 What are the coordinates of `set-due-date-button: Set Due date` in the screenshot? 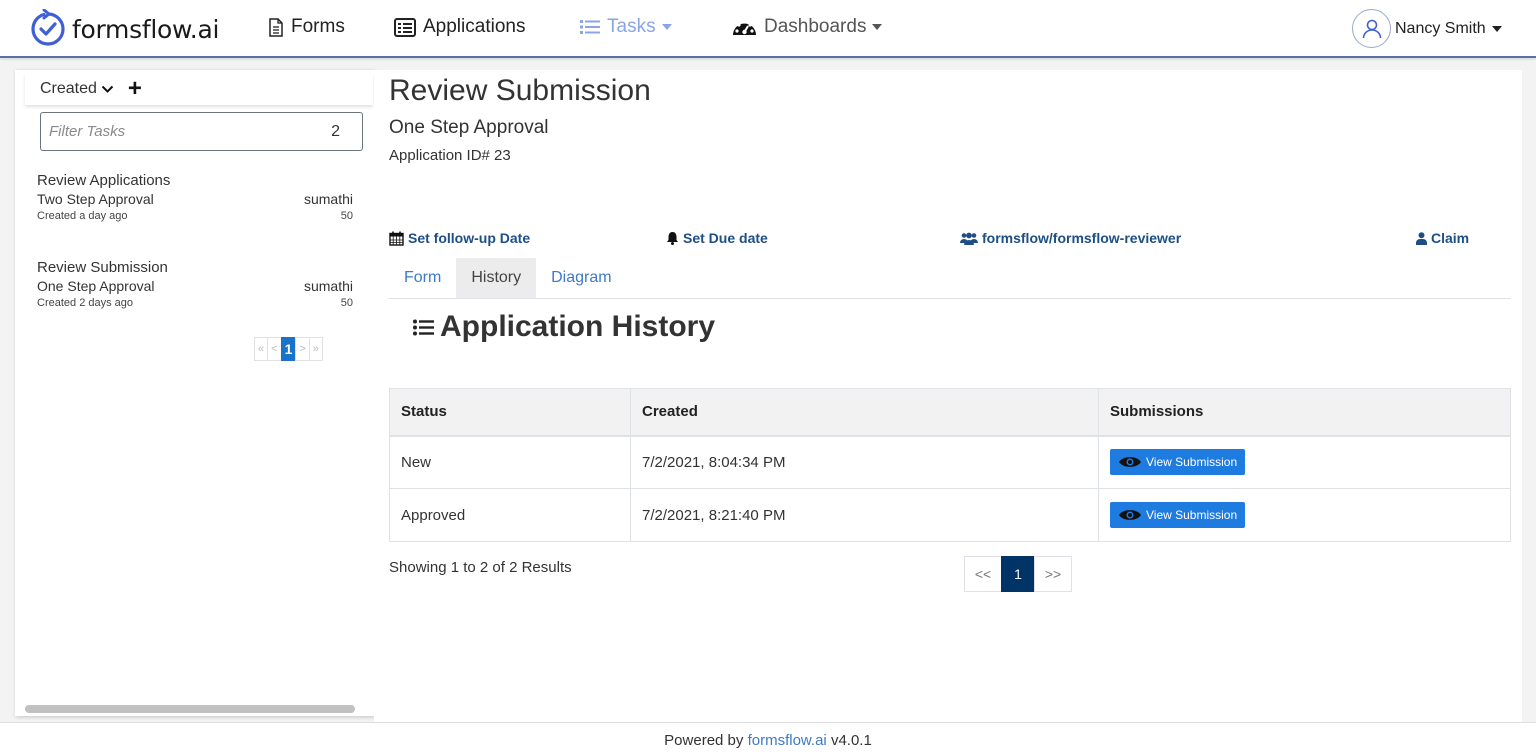 It's located at (717, 238).